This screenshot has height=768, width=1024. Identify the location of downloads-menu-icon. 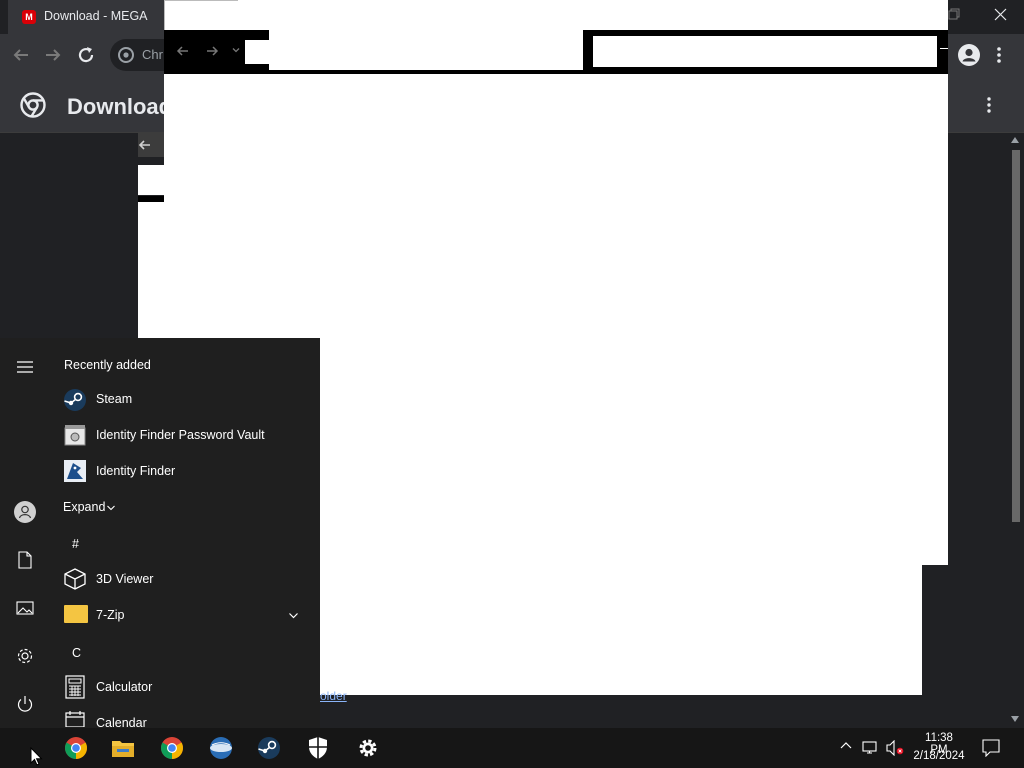
(989, 105).